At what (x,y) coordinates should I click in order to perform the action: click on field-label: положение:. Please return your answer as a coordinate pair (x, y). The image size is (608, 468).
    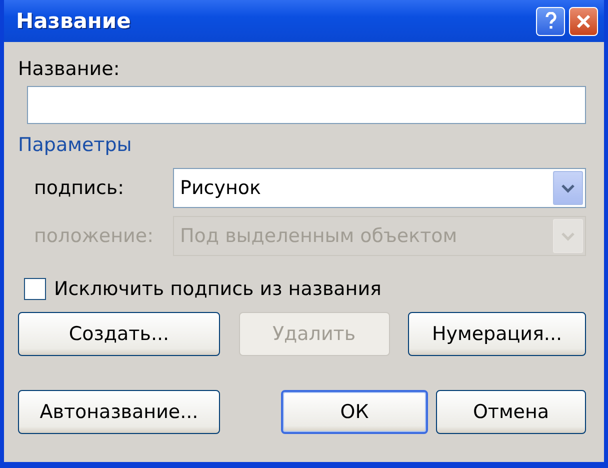
    Looking at the image, I should click on (93, 236).